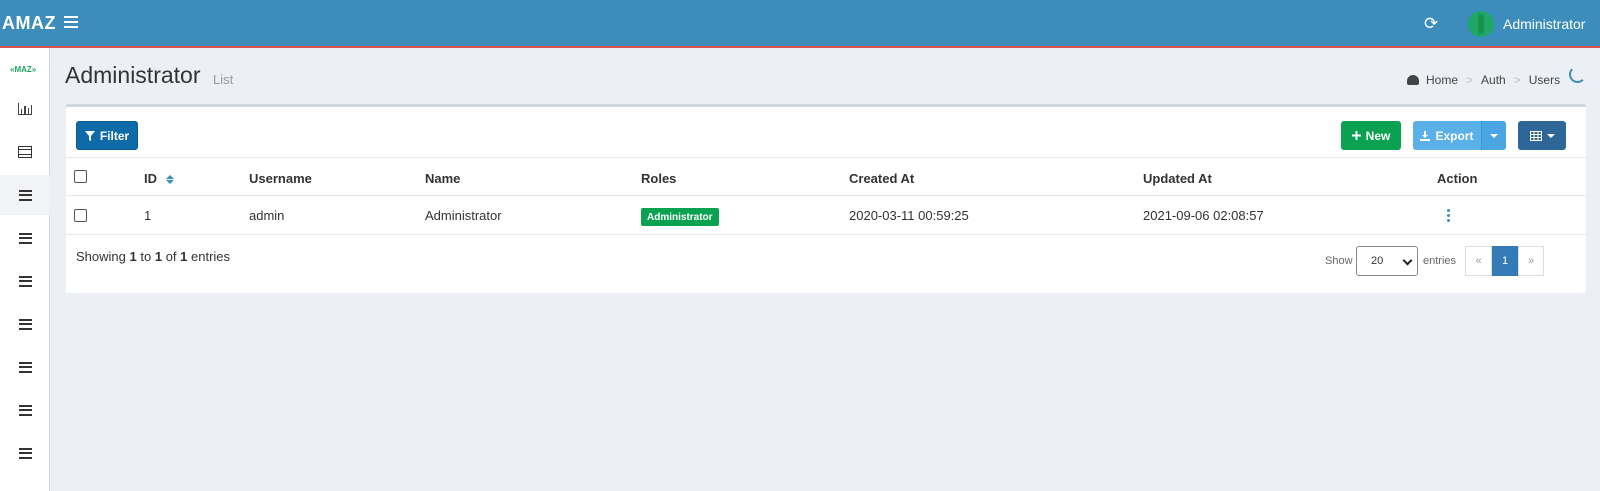  Describe the element at coordinates (133, 256) in the screenshot. I see `showing-from: 1` at that location.